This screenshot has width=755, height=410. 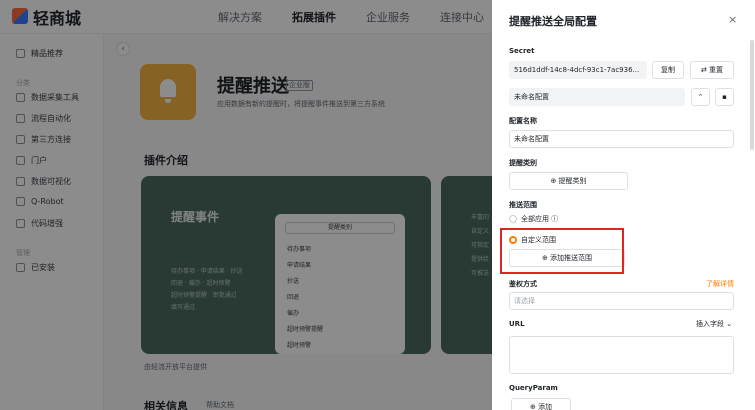 What do you see at coordinates (522, 51) in the screenshot?
I see `secret-label: Secret` at bounding box center [522, 51].